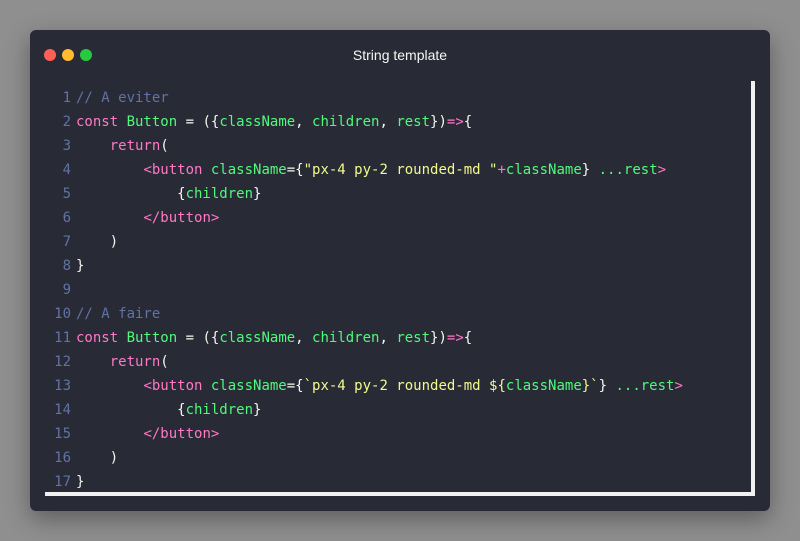 The image size is (800, 541). I want to click on code-token: +, so click(501, 170).